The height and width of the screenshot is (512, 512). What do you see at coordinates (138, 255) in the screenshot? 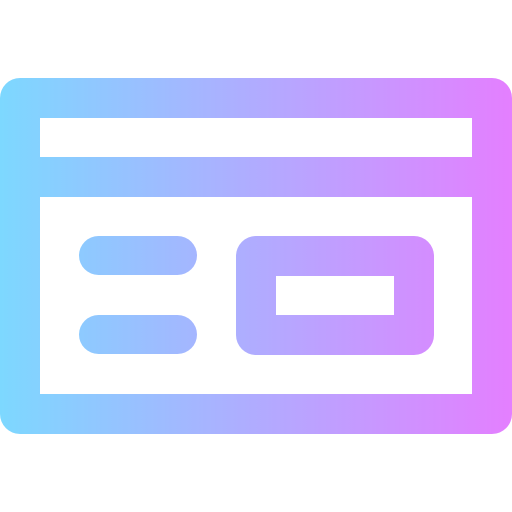
I see `card-text-line-top` at bounding box center [138, 255].